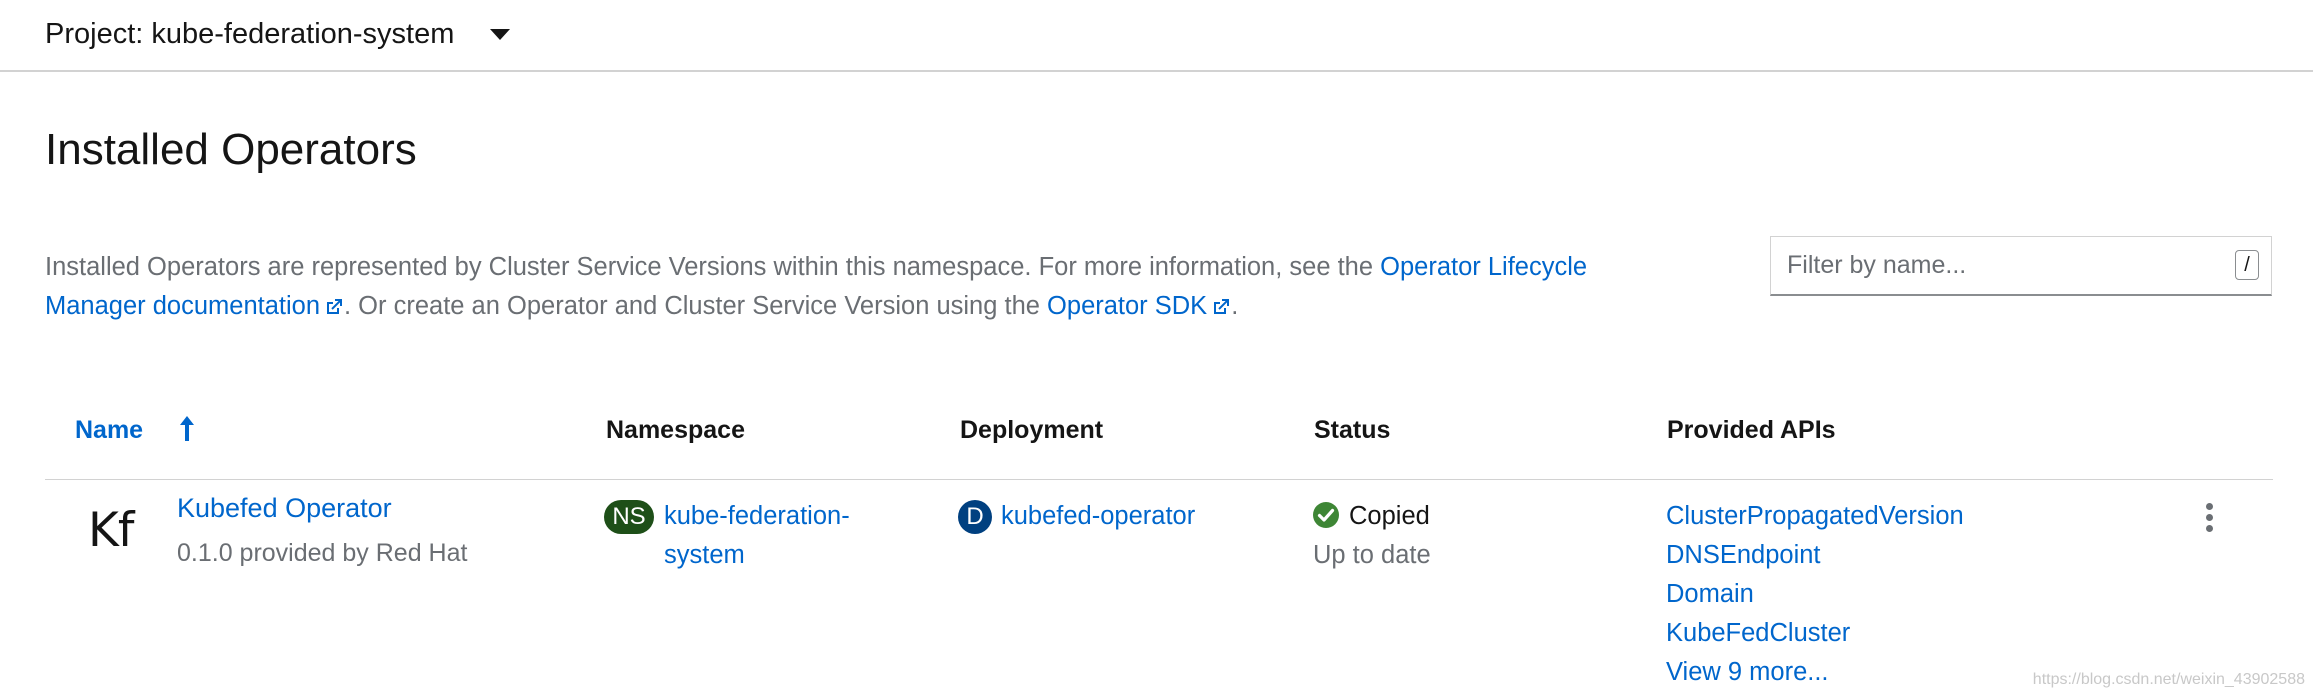 The height and width of the screenshot is (699, 2313). What do you see at coordinates (1352, 430) in the screenshot?
I see `column-header-status: Status` at bounding box center [1352, 430].